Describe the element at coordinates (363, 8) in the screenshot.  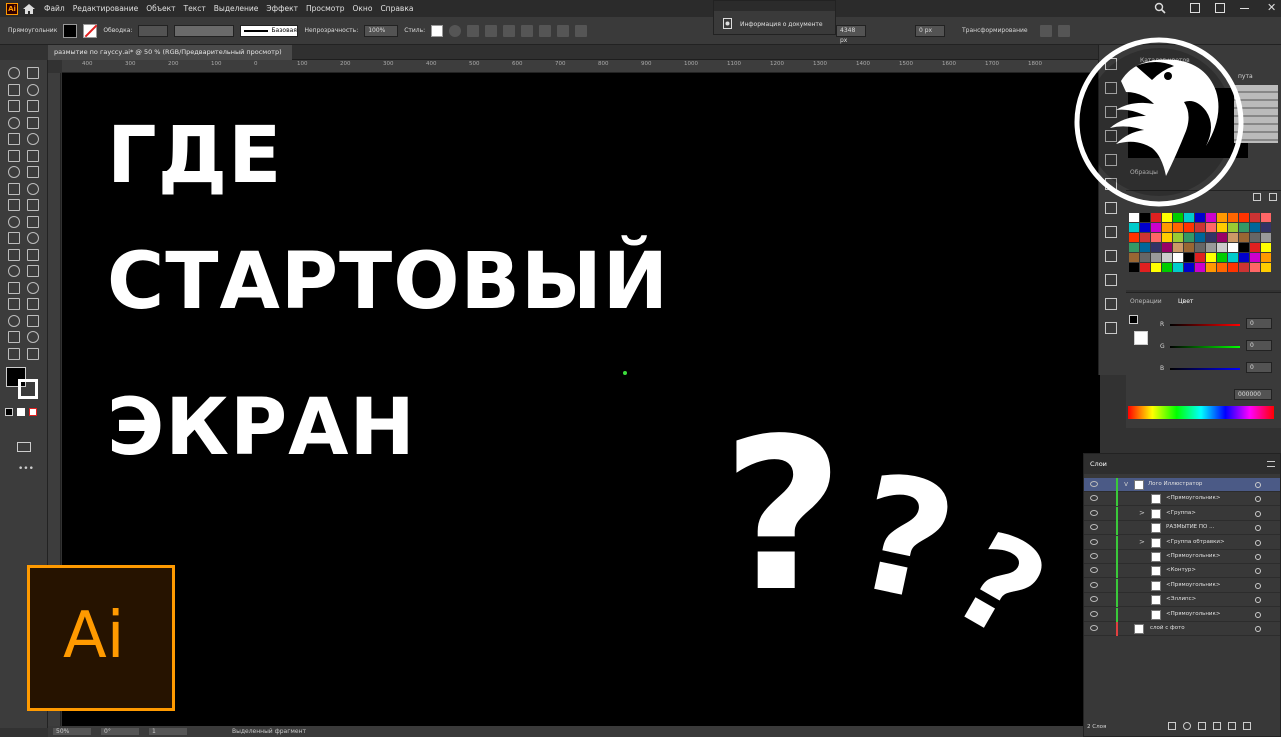
I see `menu-window: Окно` at that location.